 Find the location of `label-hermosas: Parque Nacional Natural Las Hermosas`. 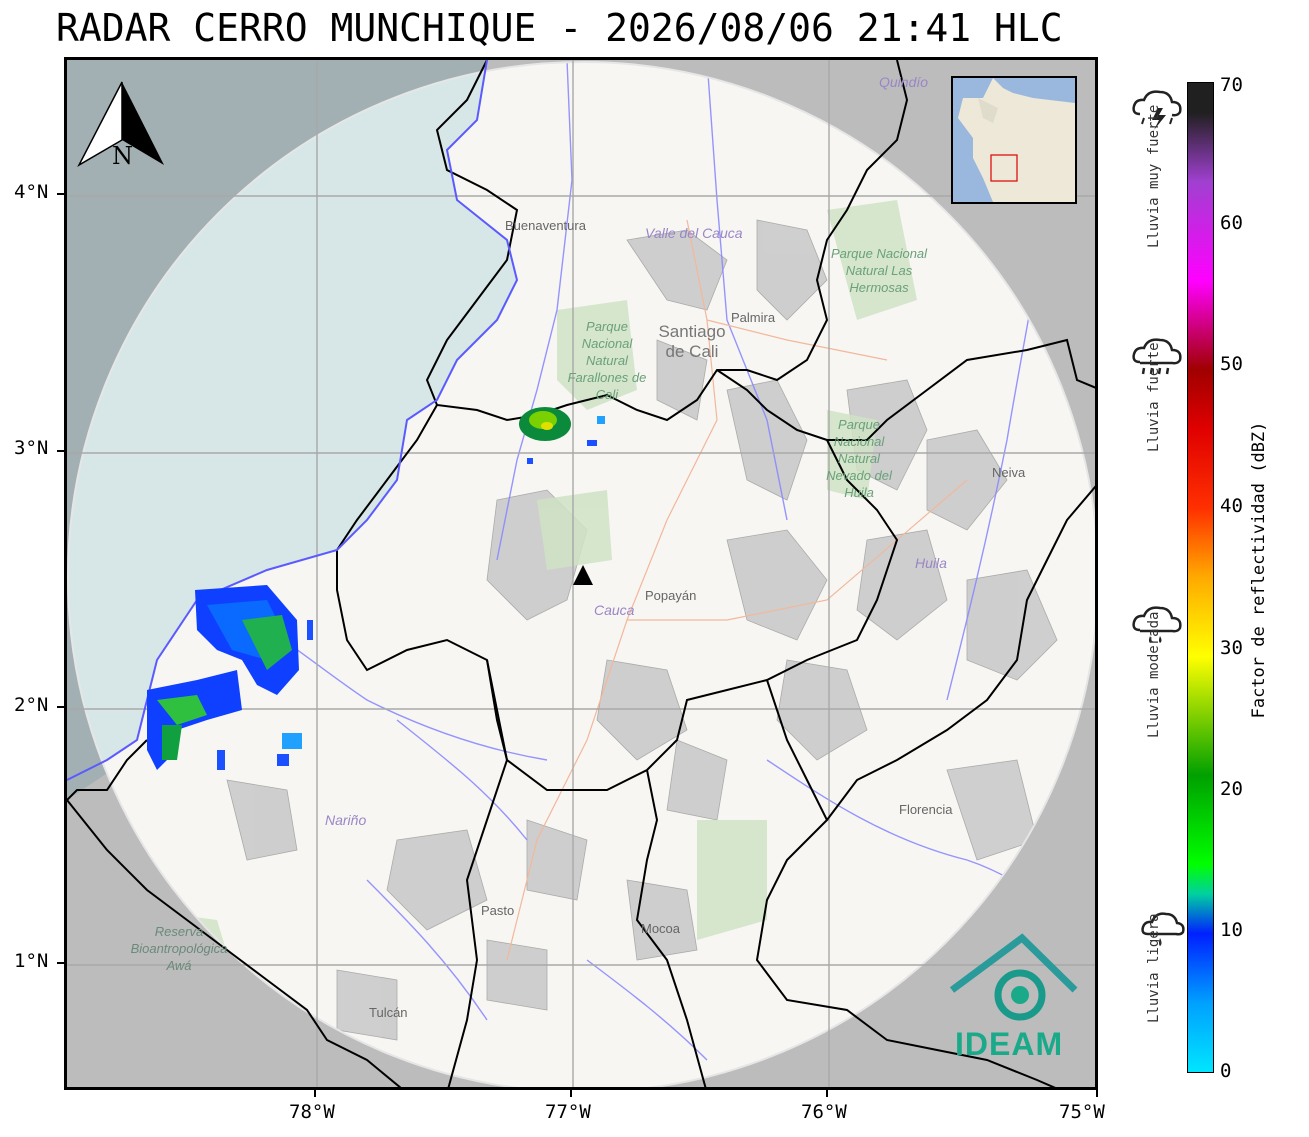

label-hermosas: Parque Nacional Natural Las Hermosas is located at coordinates (879, 270).